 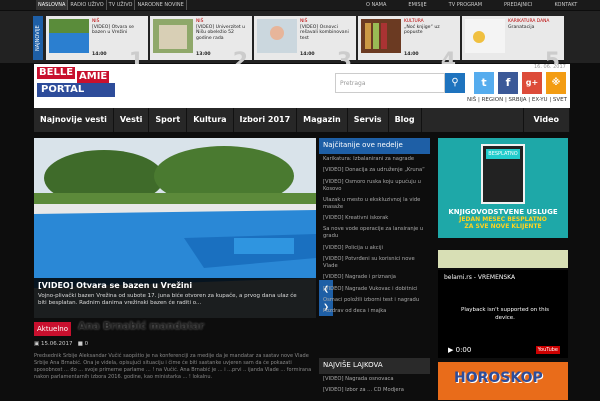 What do you see at coordinates (417, 5) in the screenshot?
I see `top-link-emisije: EMISIJE` at bounding box center [417, 5].